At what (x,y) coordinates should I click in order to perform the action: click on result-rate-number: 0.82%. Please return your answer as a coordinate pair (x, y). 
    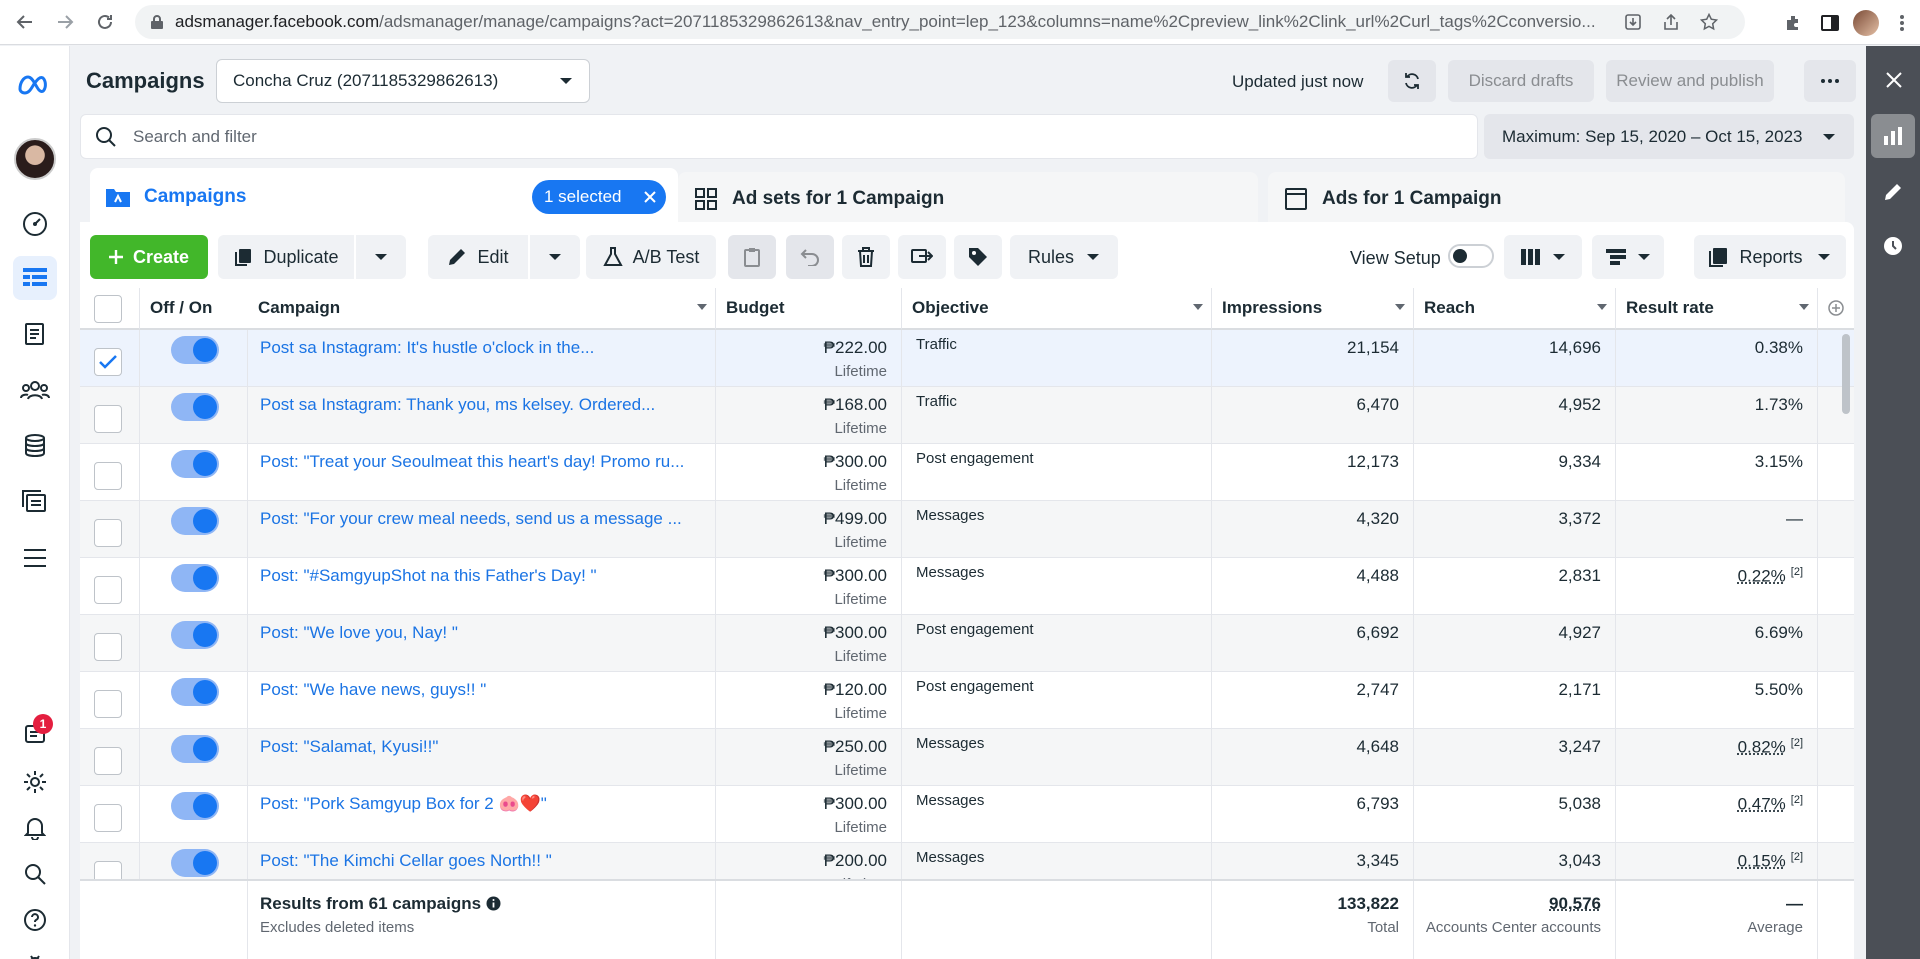
    Looking at the image, I should click on (1762, 747).